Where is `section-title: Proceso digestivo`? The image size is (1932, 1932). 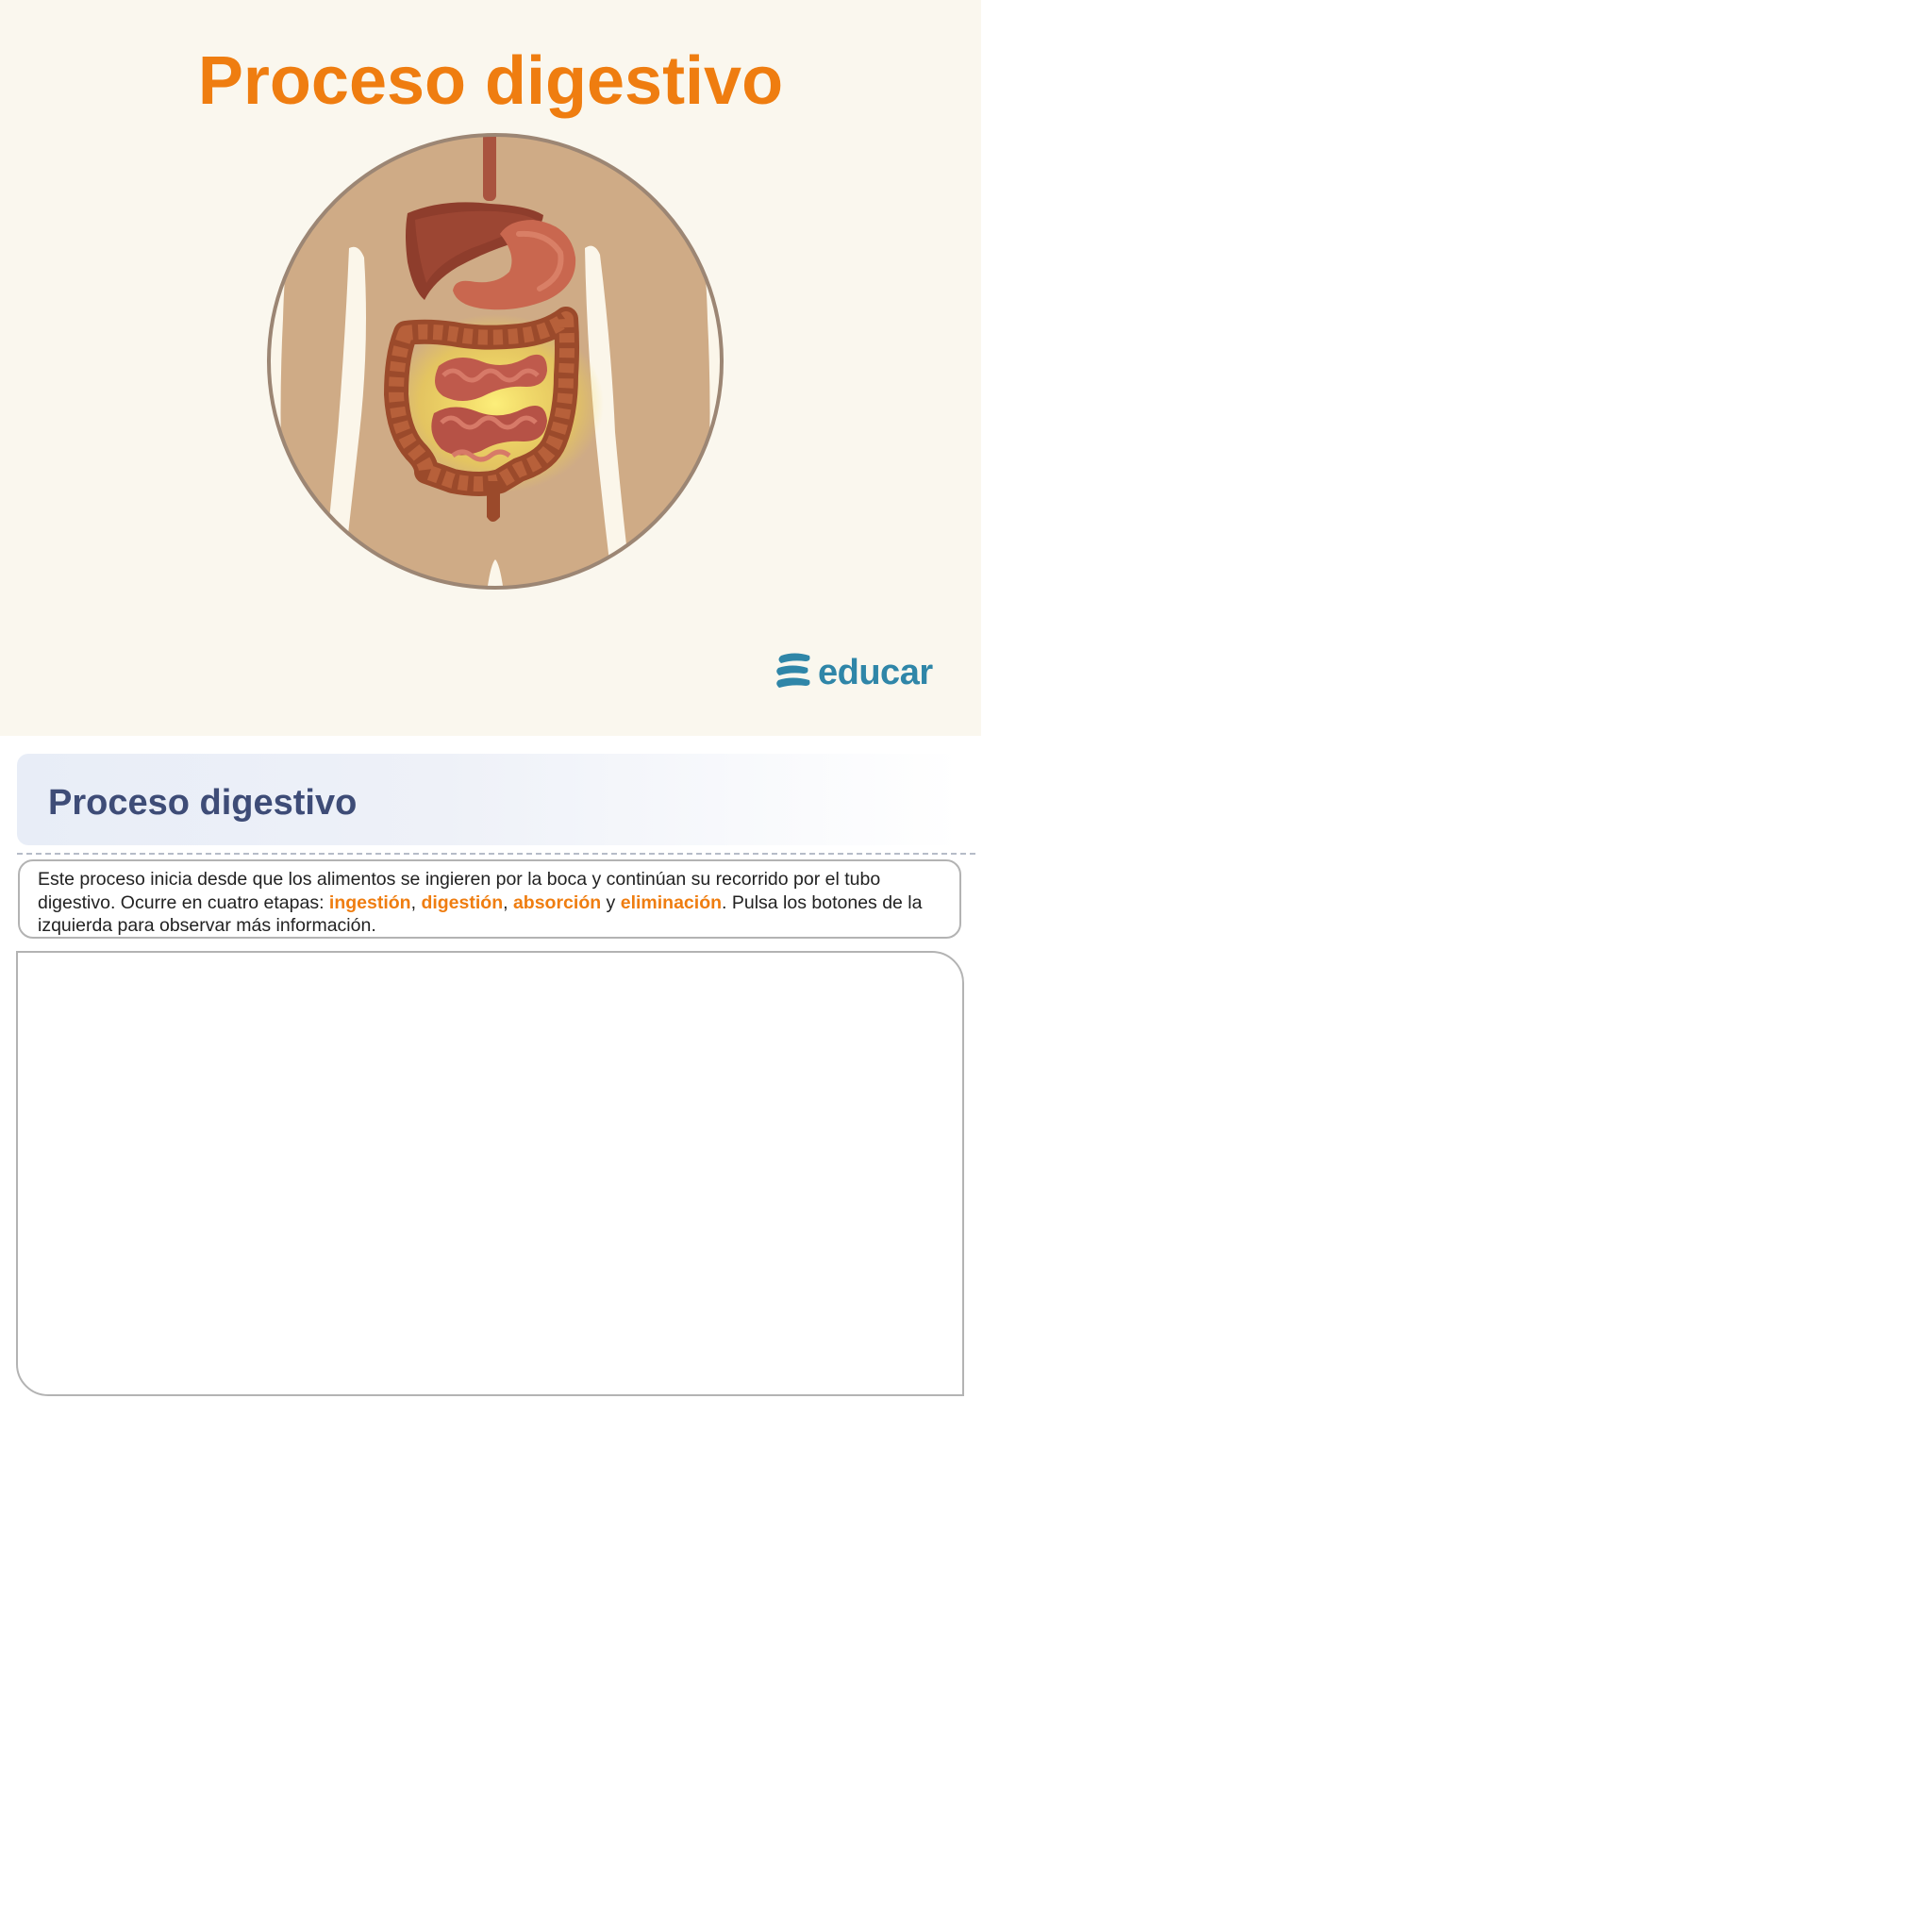
section-title: Proceso digestivo is located at coordinates (203, 803).